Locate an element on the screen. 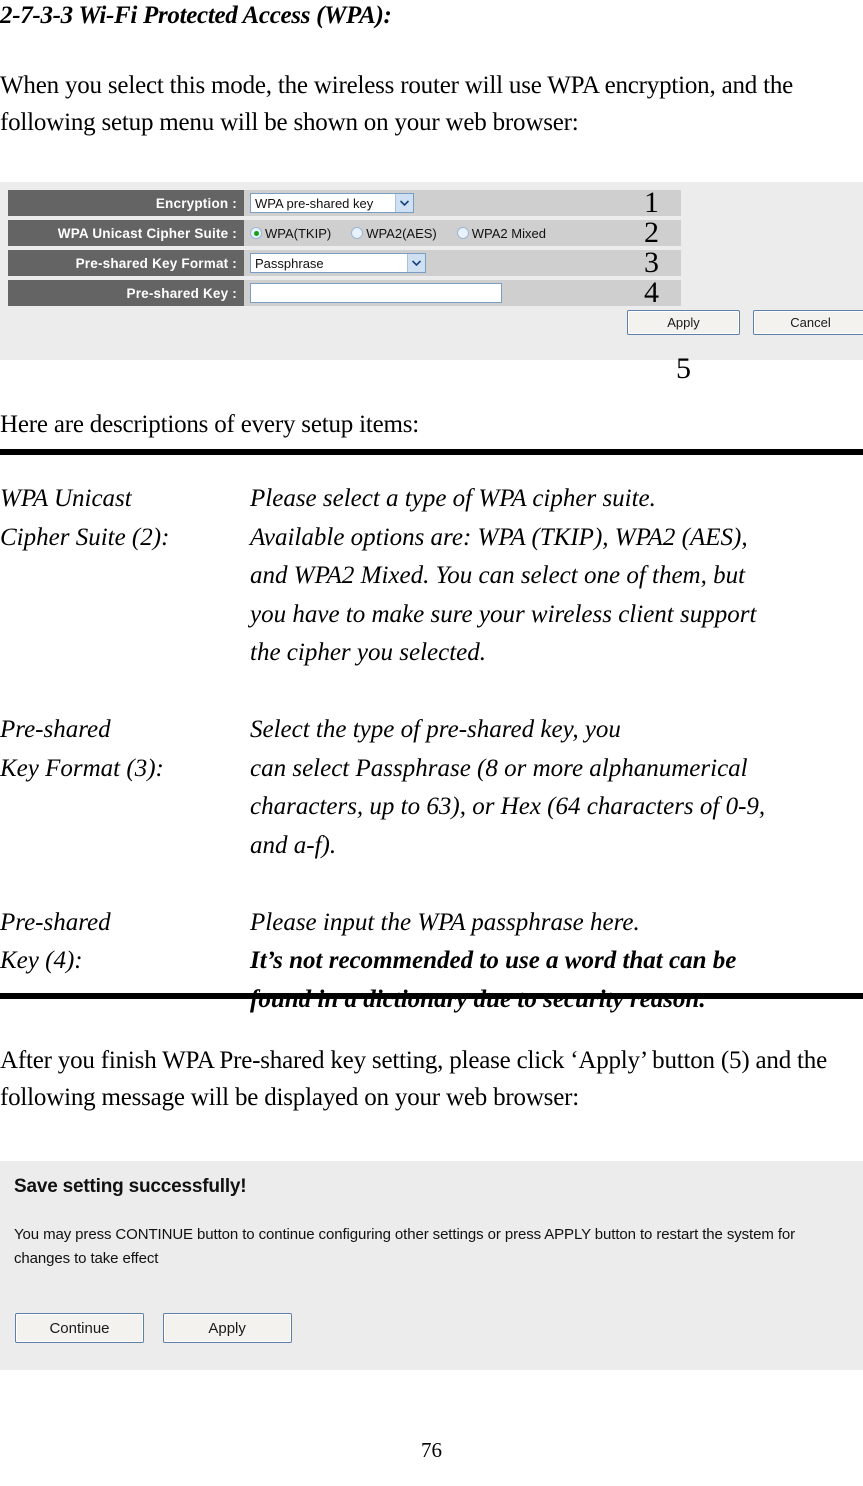  continue-button: Continue is located at coordinates (79, 1328).